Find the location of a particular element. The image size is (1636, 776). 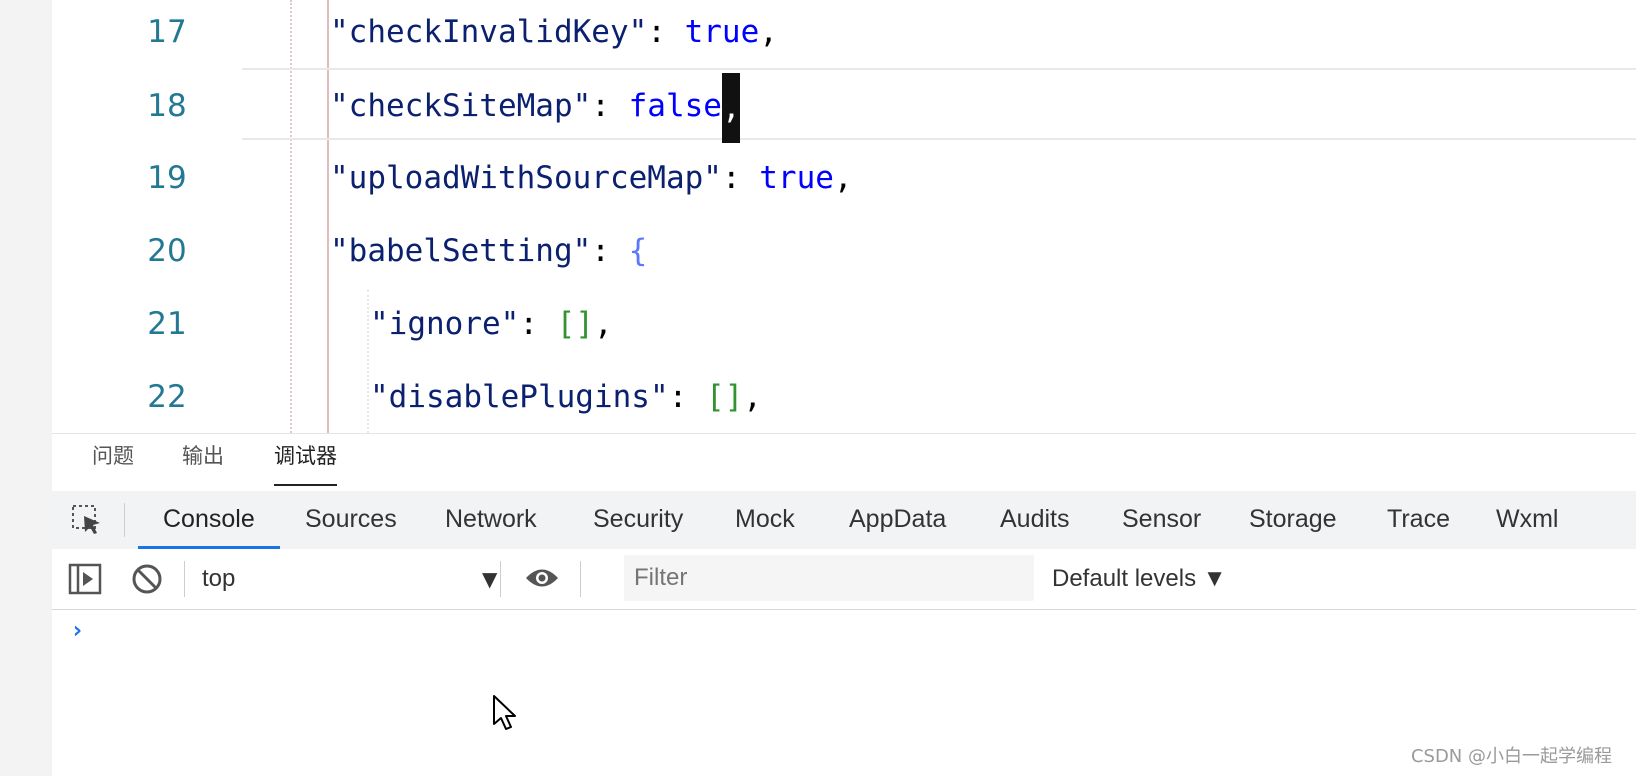

tab-security: Security is located at coordinates (638, 520).